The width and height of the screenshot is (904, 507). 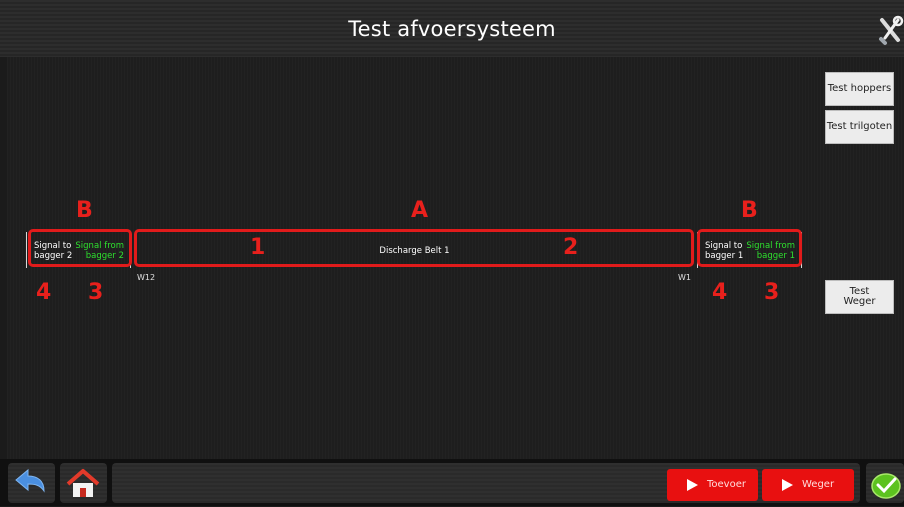 What do you see at coordinates (96, 292) in the screenshot?
I see `annotation-3-left: 3` at bounding box center [96, 292].